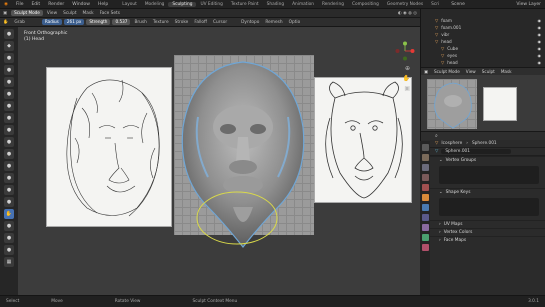  I want to click on scene-selector: Scene, so click(458, 4).